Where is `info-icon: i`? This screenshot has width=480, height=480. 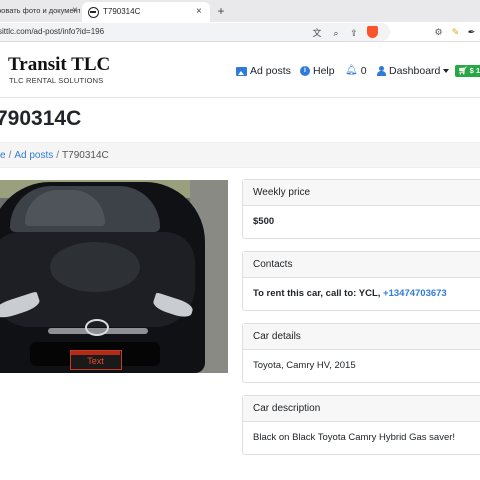 info-icon: i is located at coordinates (305, 71).